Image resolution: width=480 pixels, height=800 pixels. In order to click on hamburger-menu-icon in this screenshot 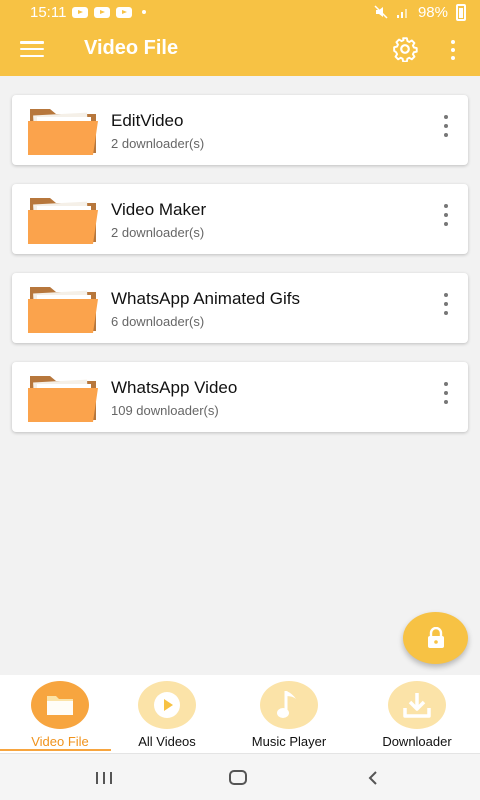, I will do `click(32, 49)`.